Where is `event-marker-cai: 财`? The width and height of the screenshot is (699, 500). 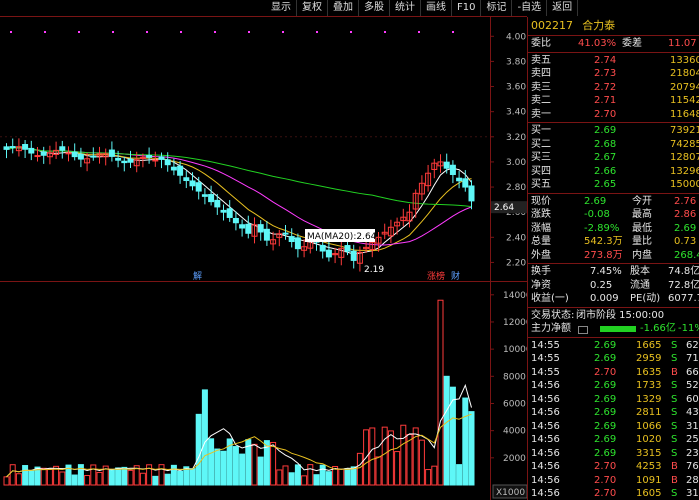
event-marker-cai: 财 is located at coordinates (455, 276).